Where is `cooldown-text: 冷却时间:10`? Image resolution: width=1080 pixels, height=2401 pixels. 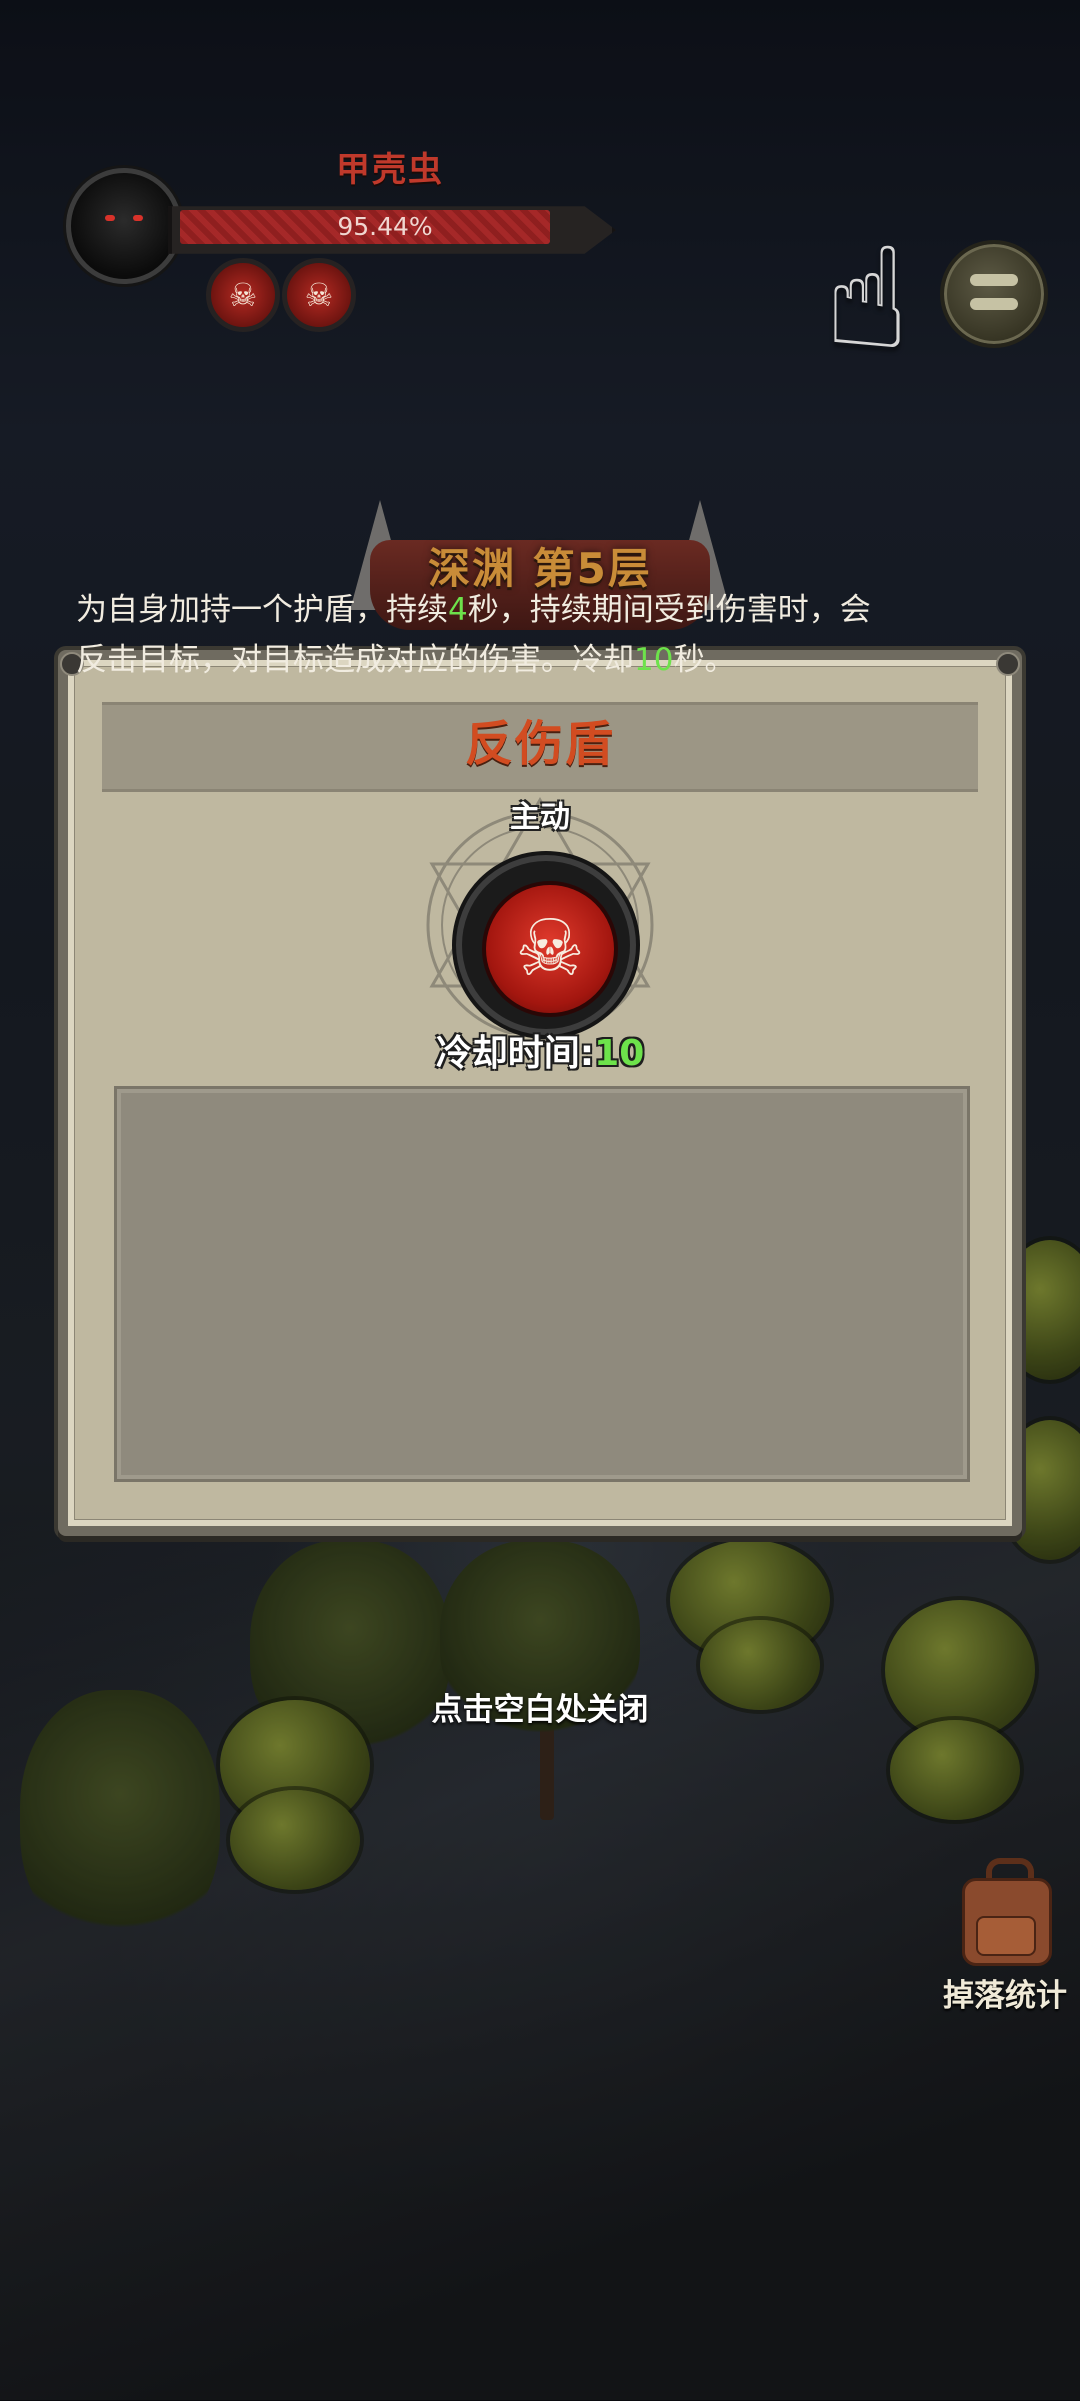 cooldown-text: 冷却时间:10 is located at coordinates (540, 1050).